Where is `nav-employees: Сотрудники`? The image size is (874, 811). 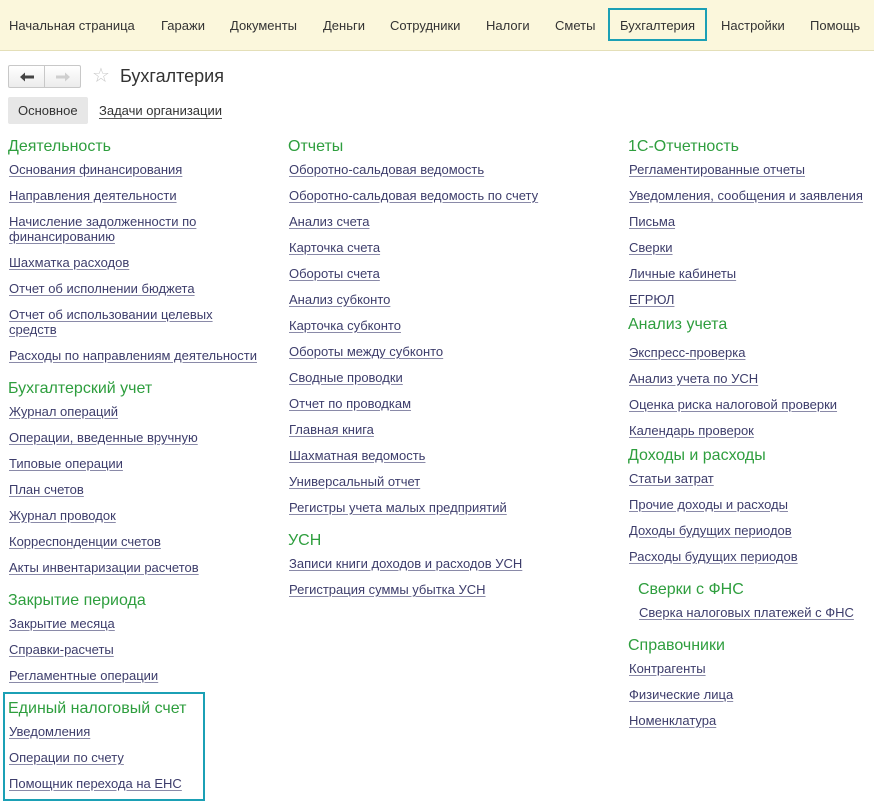 nav-employees: Сотрудники is located at coordinates (425, 25).